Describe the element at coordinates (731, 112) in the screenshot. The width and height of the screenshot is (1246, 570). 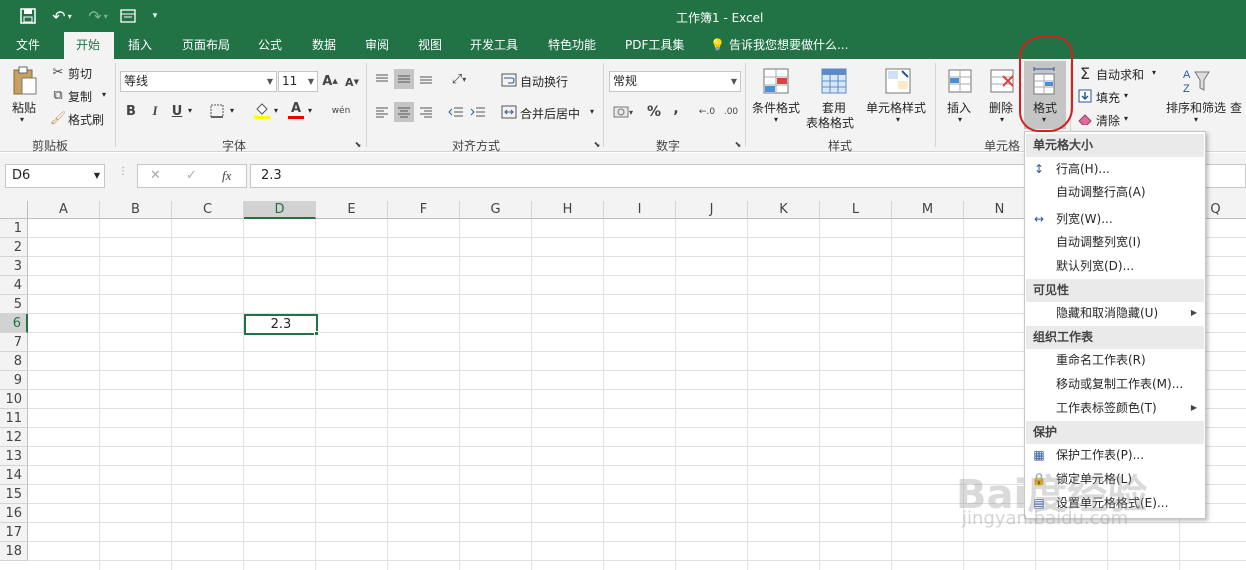
I see `decrease-decimal-icon: .00` at that location.